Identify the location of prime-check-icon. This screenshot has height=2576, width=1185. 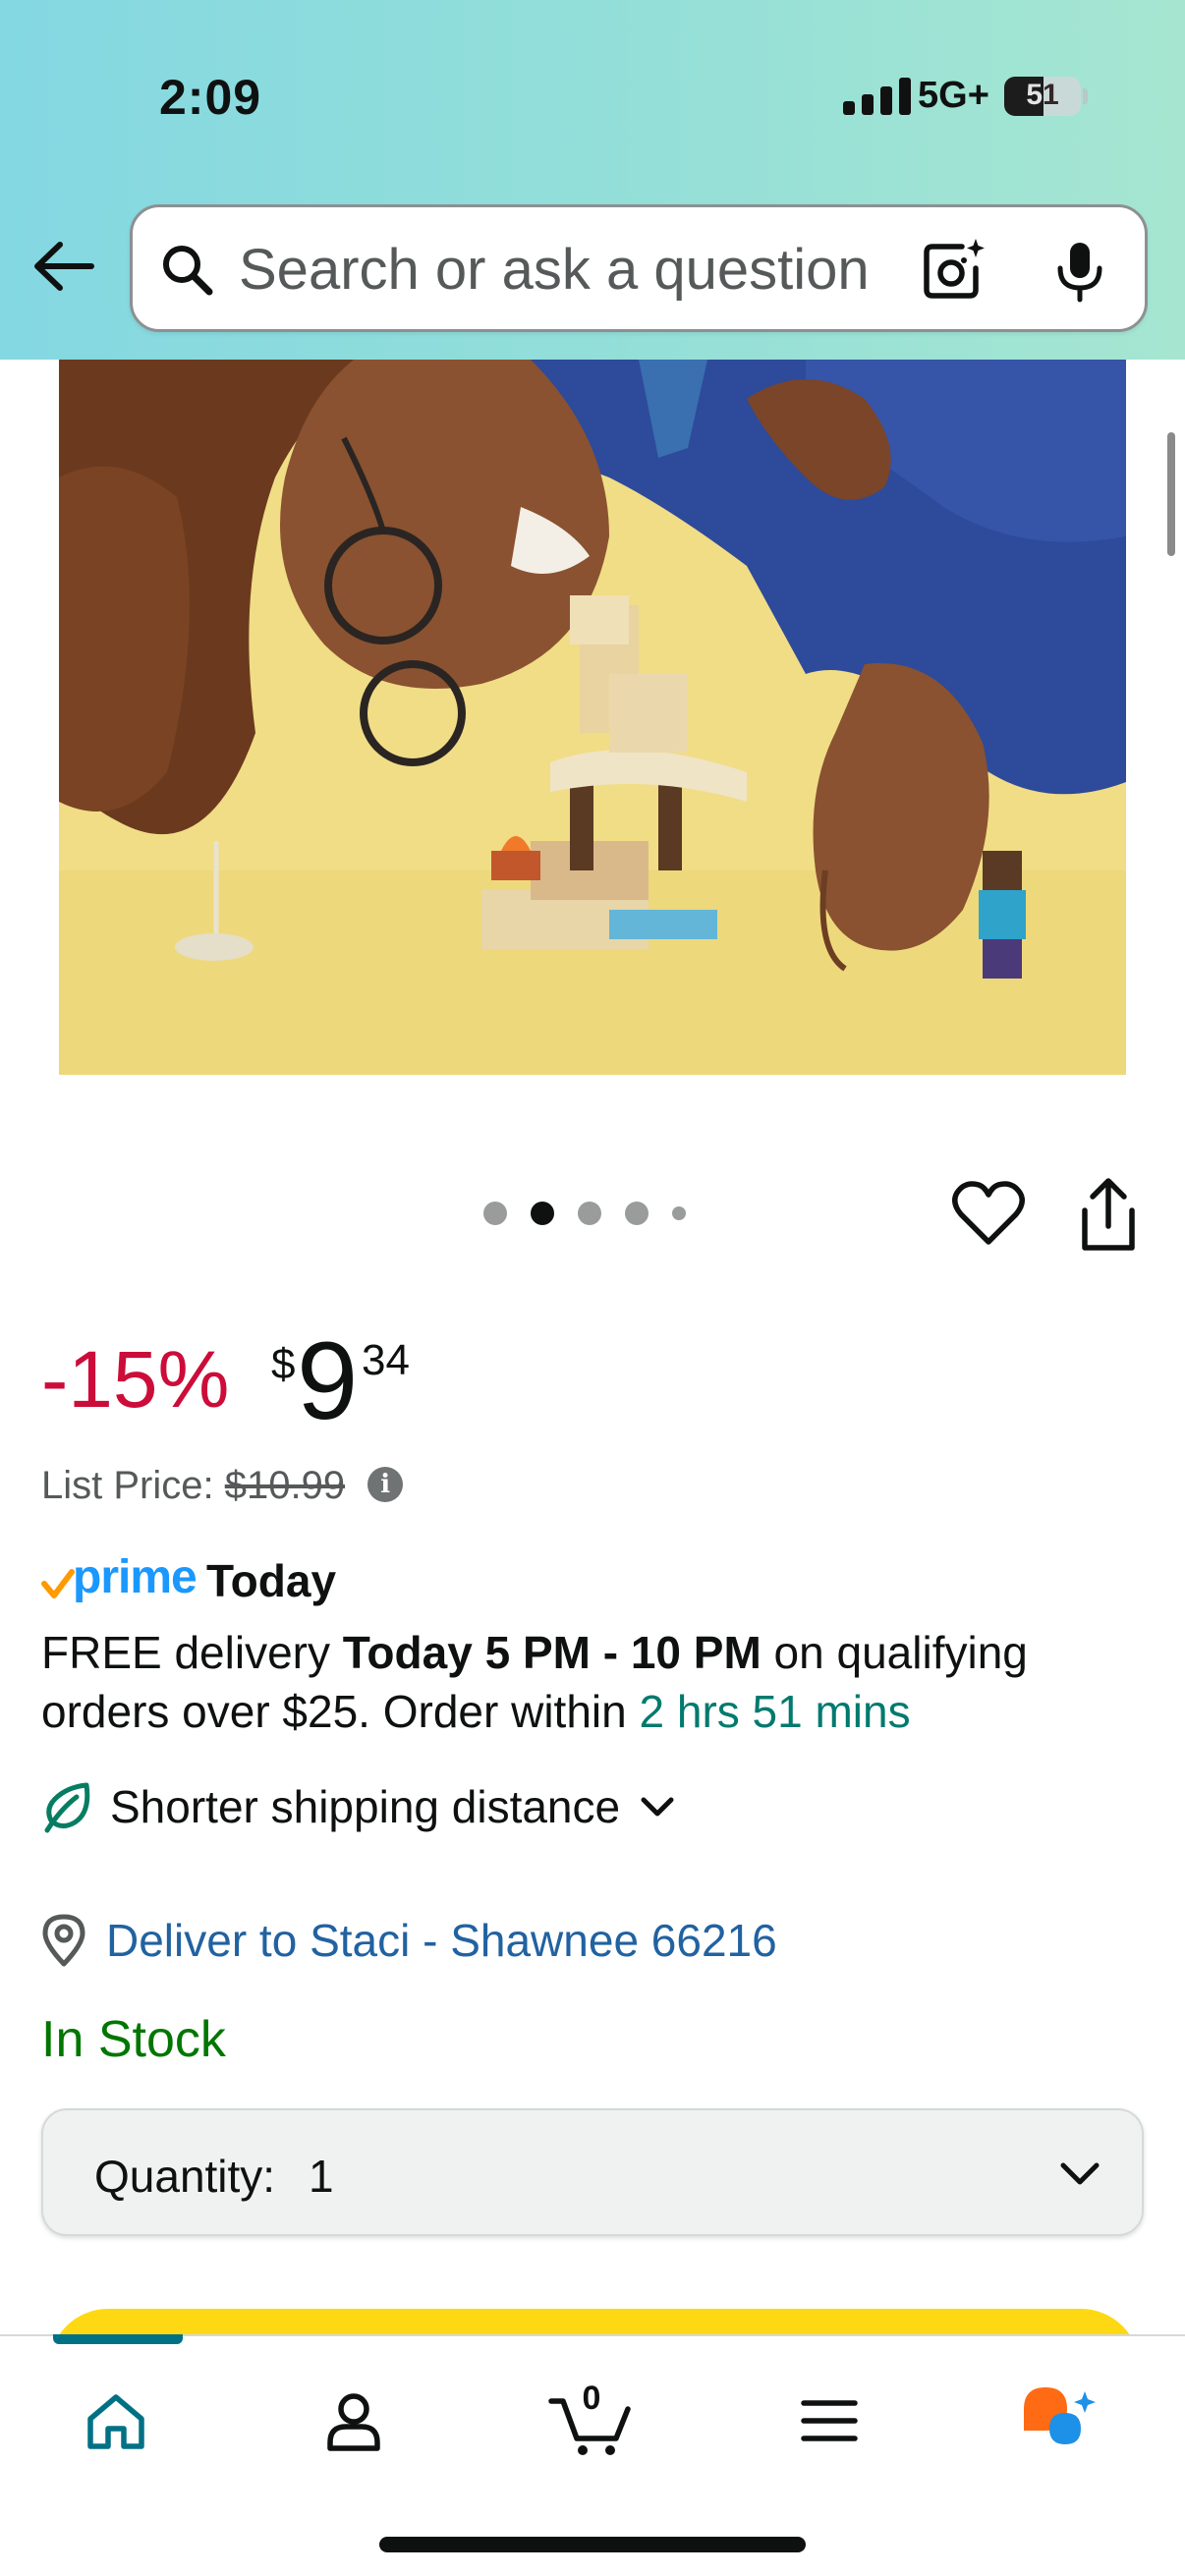
(58, 1583).